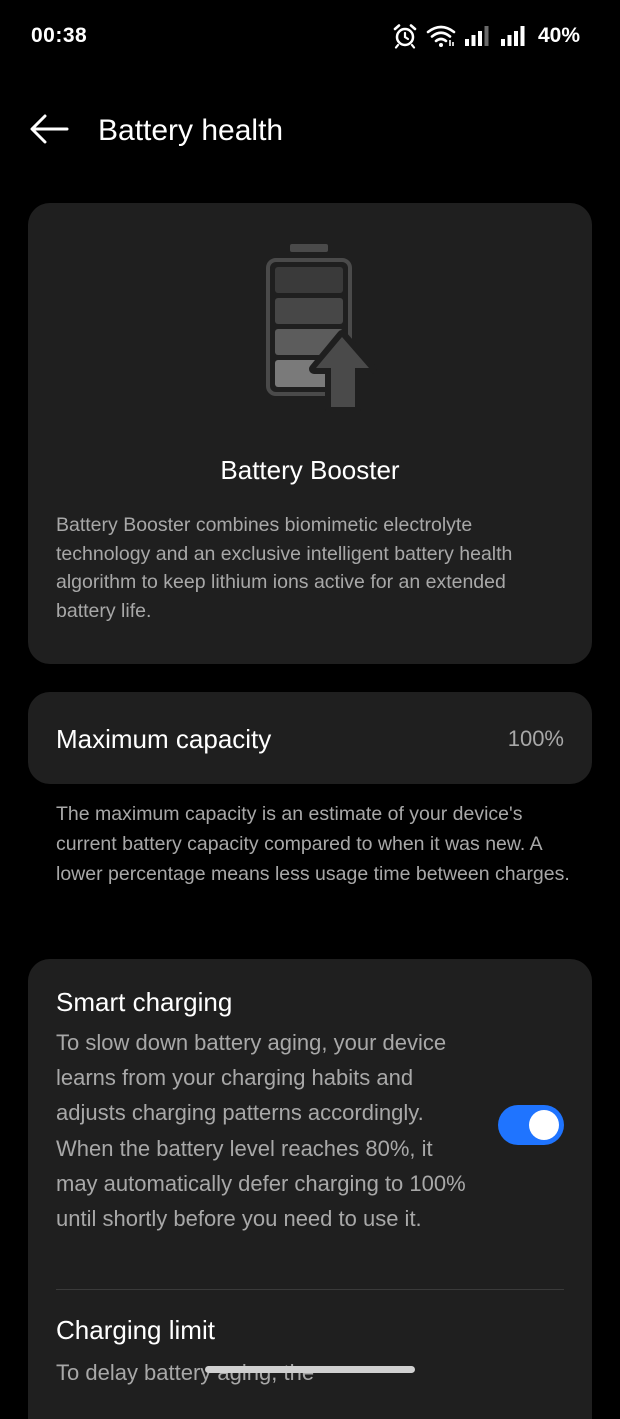  What do you see at coordinates (191, 130) in the screenshot?
I see `page-title: Battery health` at bounding box center [191, 130].